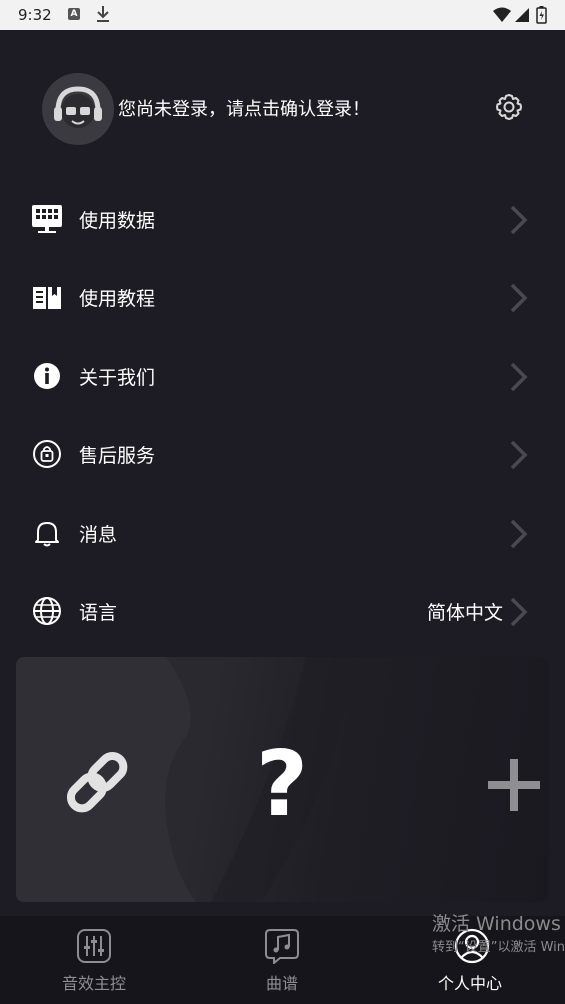 Image resolution: width=565 pixels, height=1004 pixels. Describe the element at coordinates (282, 297) in the screenshot. I see `menu-item-tutorial: 使用教程` at that location.